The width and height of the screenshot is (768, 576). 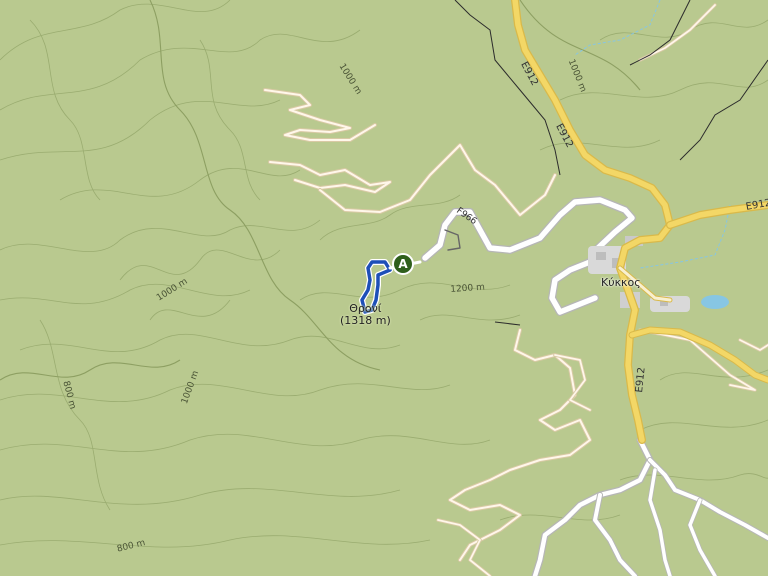 What do you see at coordinates (365, 320) in the screenshot?
I see `peak-elevation: (1318 m)` at bounding box center [365, 320].